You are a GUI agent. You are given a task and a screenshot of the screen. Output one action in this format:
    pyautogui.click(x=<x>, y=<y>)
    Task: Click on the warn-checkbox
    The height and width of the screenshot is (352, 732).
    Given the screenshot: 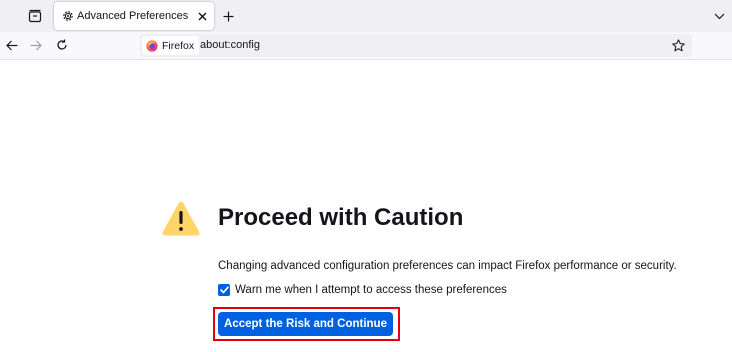 What is the action you would take?
    pyautogui.click(x=224, y=290)
    